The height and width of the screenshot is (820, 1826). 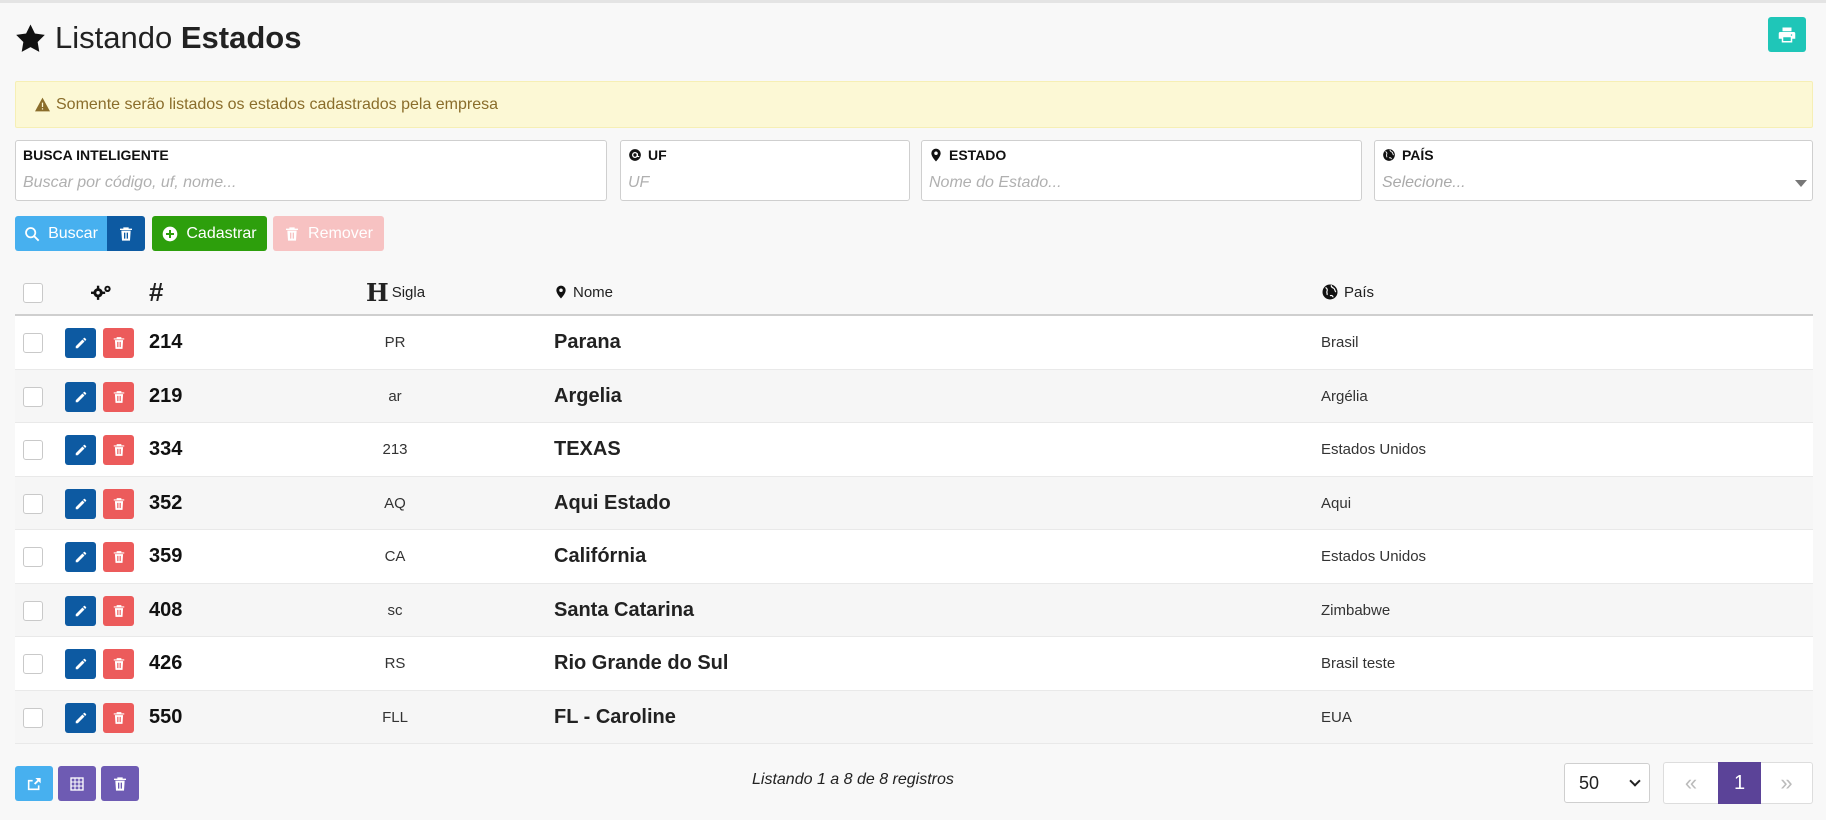 What do you see at coordinates (170, 233) in the screenshot?
I see `plus-circle-icon` at bounding box center [170, 233].